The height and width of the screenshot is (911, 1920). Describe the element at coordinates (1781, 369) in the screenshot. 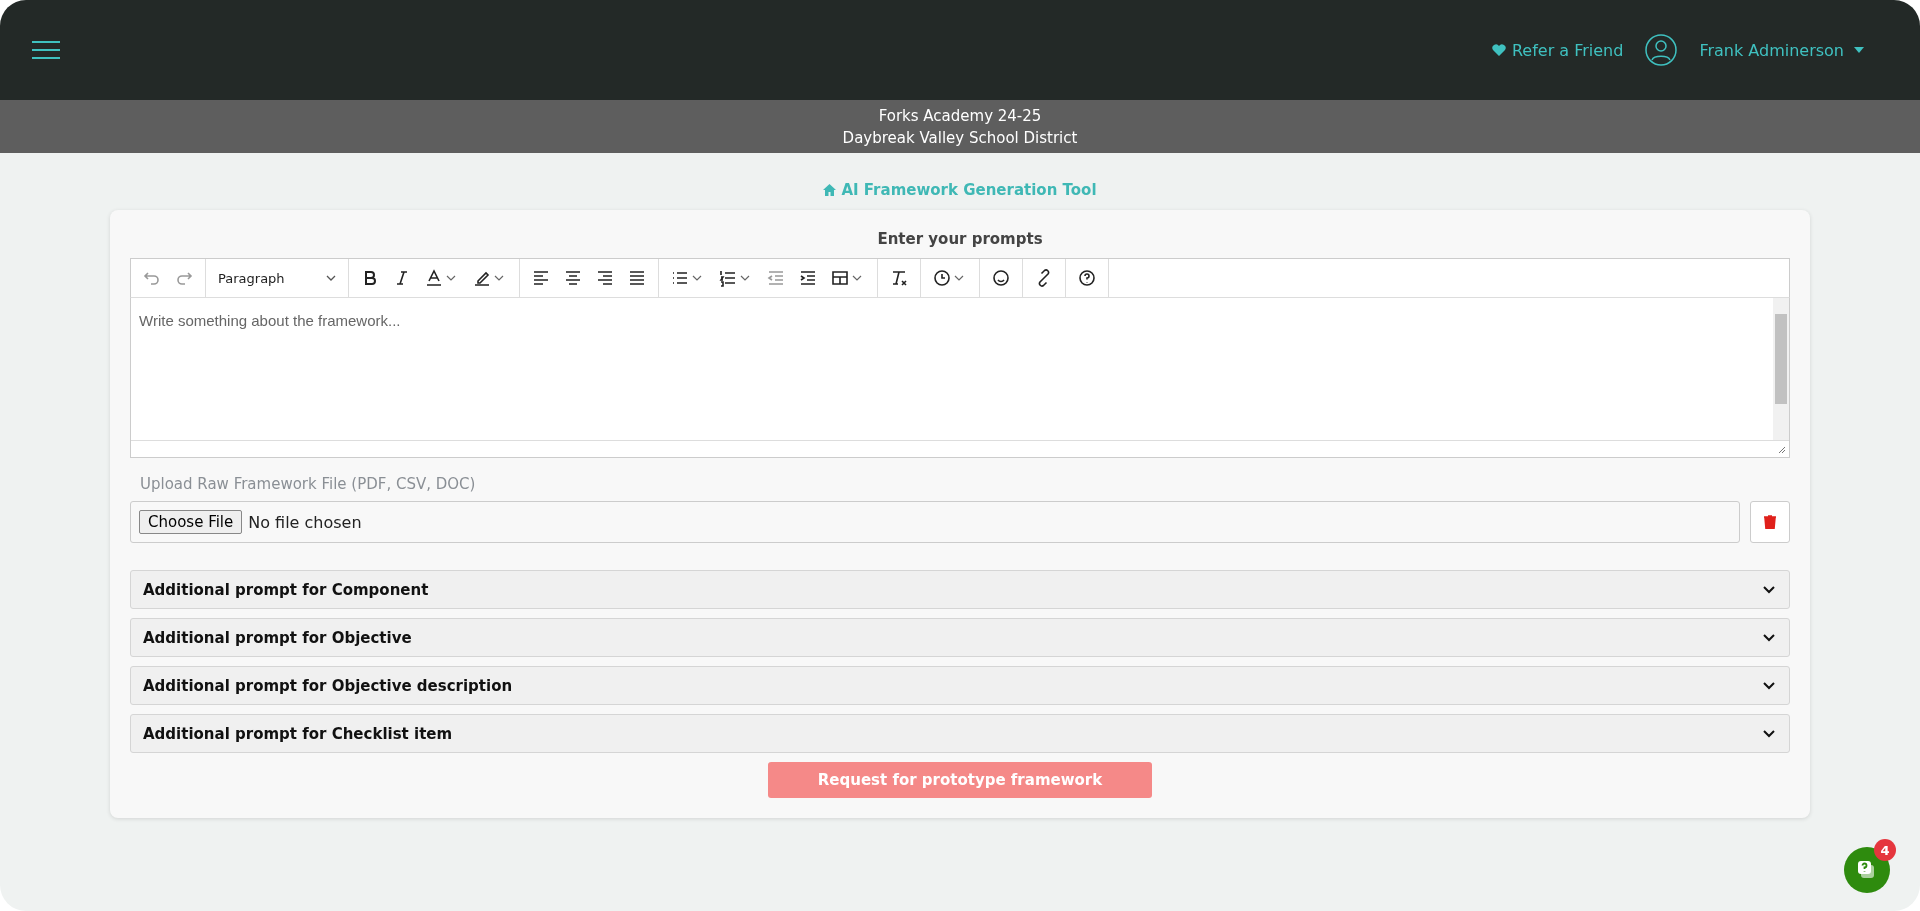

I see `scrollbar` at that location.